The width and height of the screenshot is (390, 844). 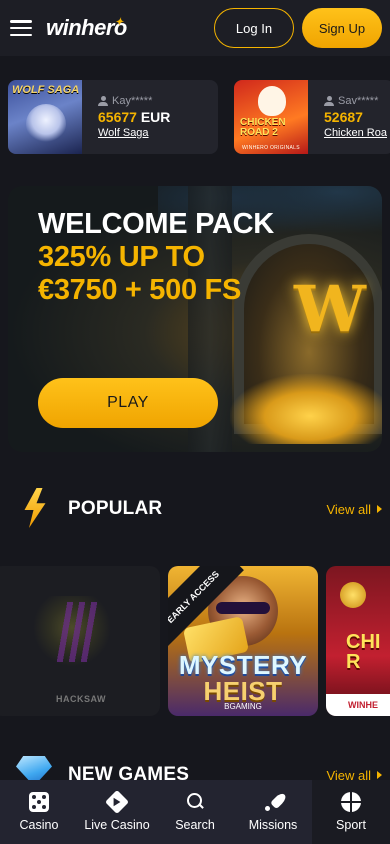 I want to click on game-card: CHI R WINHE, so click(x=358, y=641).